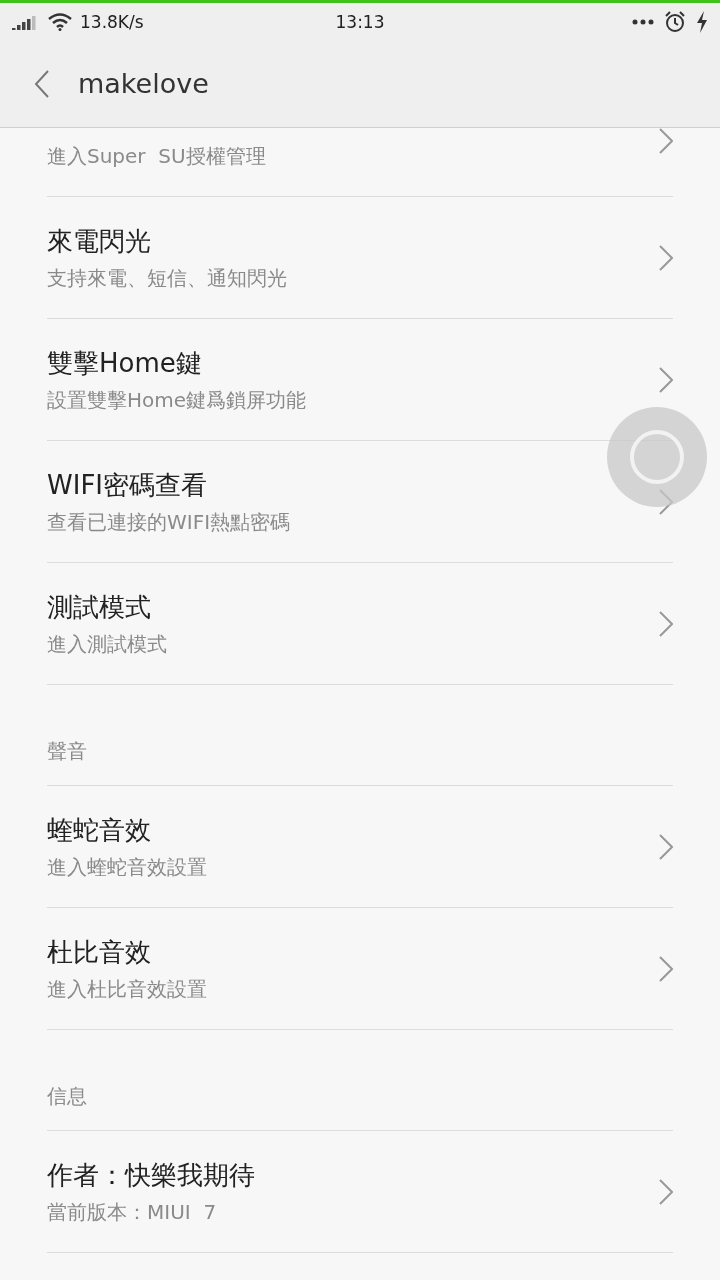 The height and width of the screenshot is (1280, 720). I want to click on setting-title: 測試模式, so click(99, 607).